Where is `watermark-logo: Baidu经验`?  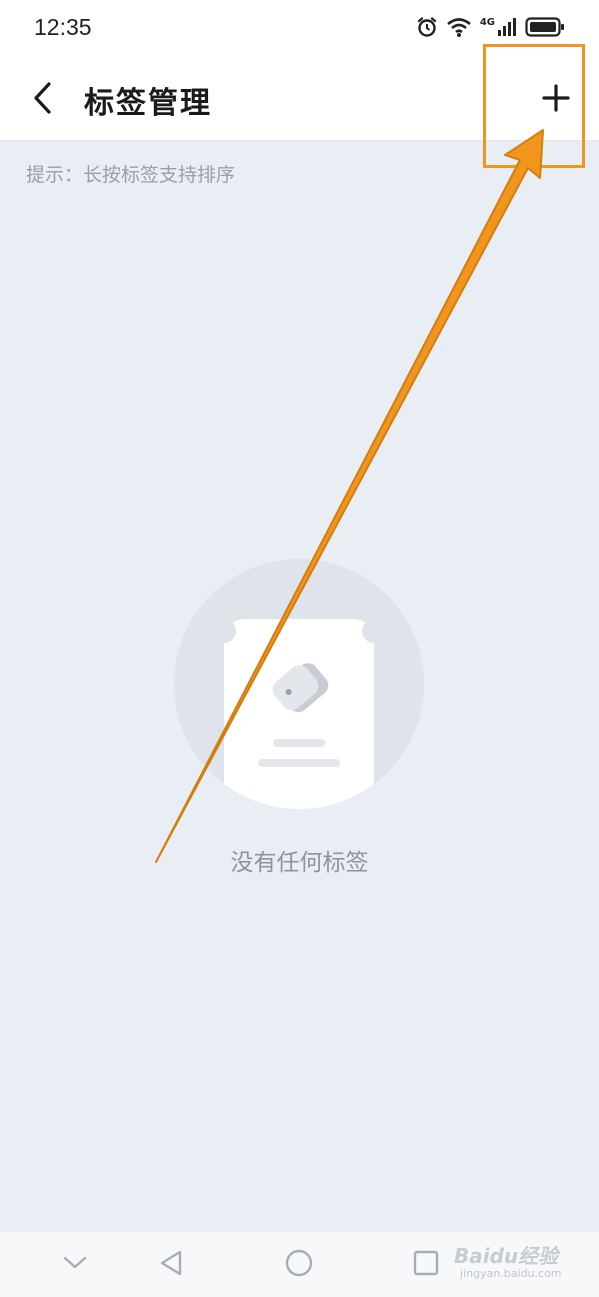 watermark-logo: Baidu经验 is located at coordinates (506, 1256).